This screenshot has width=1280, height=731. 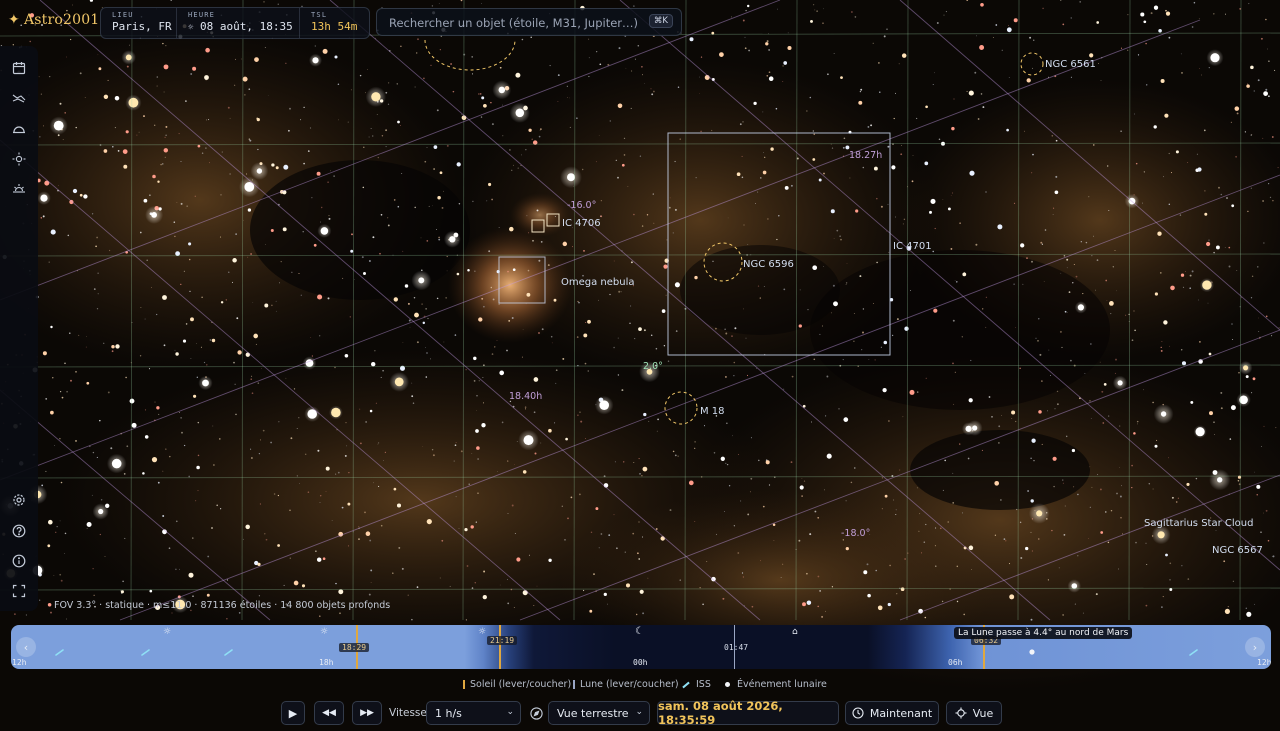 I want to click on now-label: Maintenant, so click(x=901, y=713).